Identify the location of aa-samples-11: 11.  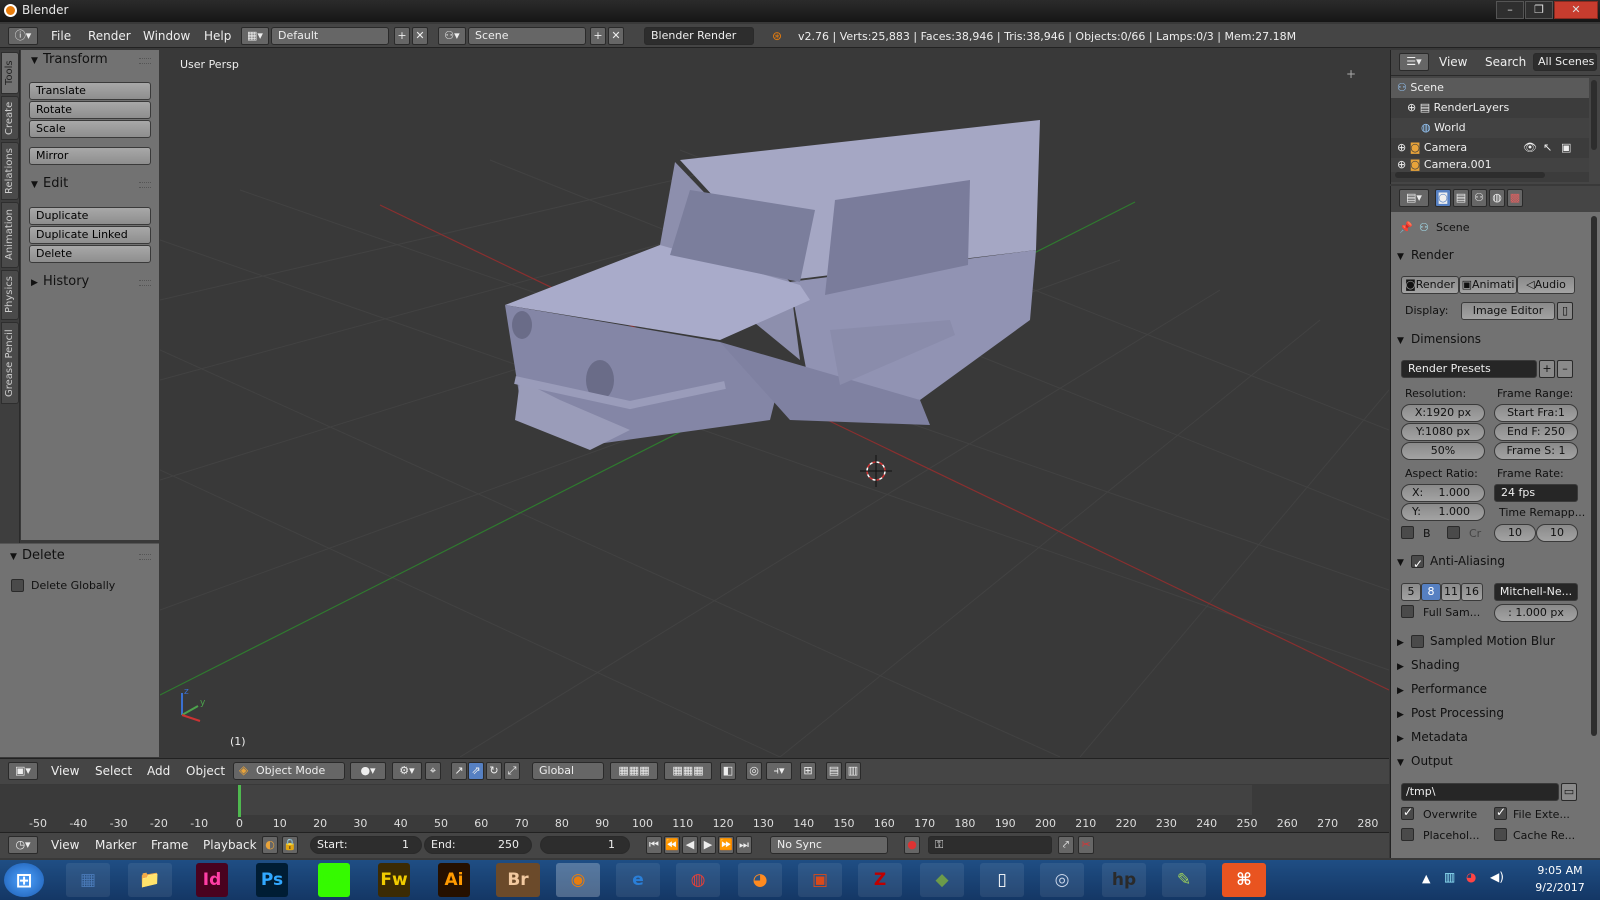
(1451, 592).